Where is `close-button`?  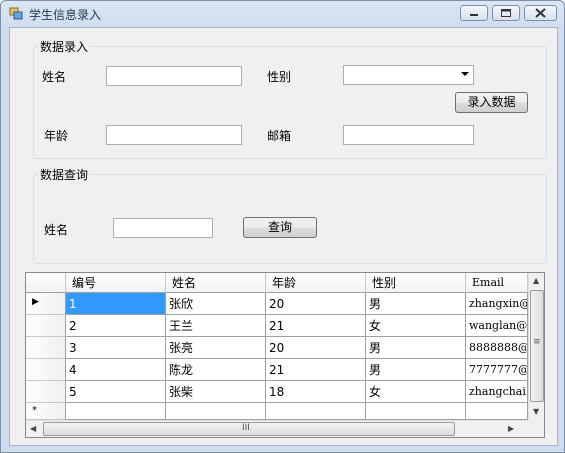 close-button is located at coordinates (540, 13).